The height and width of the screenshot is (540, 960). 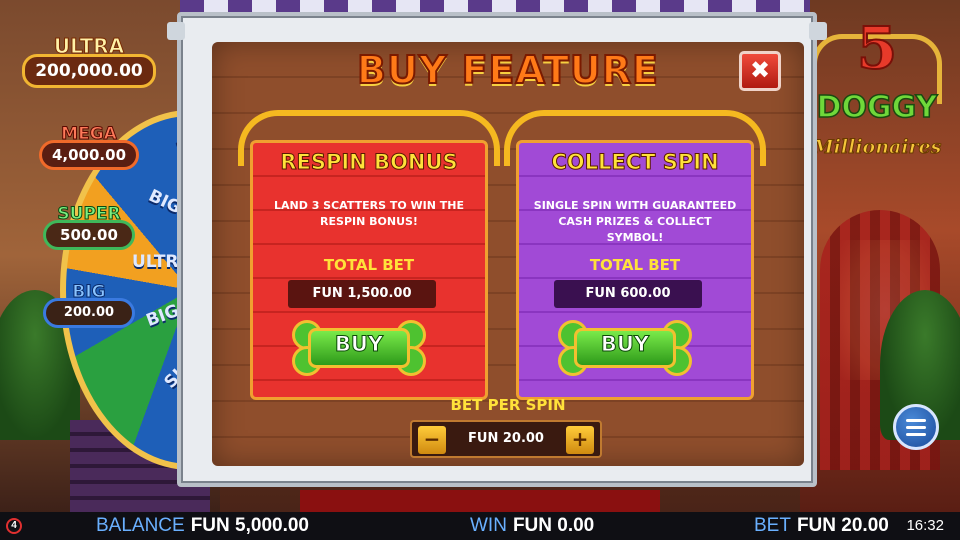 I want to click on card-title: RESPIN BONUS, so click(x=369, y=162).